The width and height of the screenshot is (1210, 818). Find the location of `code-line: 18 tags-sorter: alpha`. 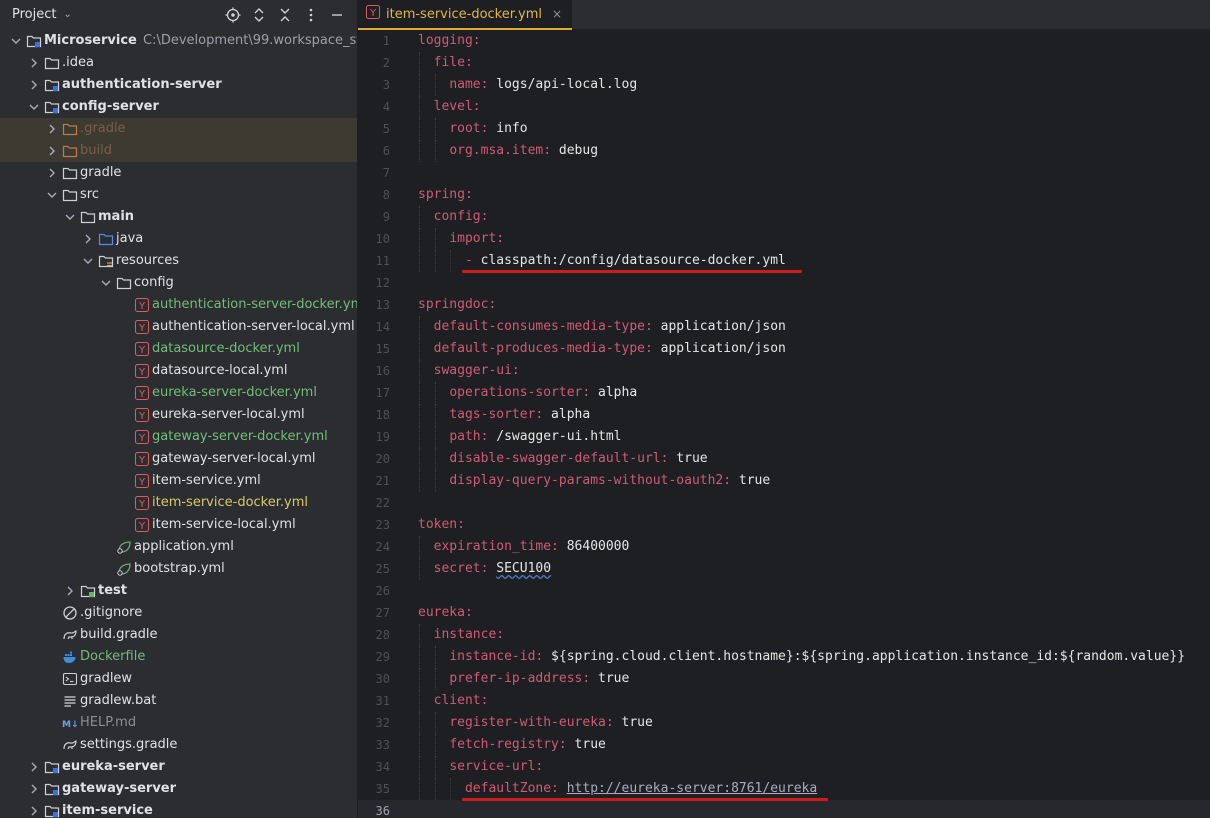

code-line: 18 tags-sorter: alpha is located at coordinates (784, 415).